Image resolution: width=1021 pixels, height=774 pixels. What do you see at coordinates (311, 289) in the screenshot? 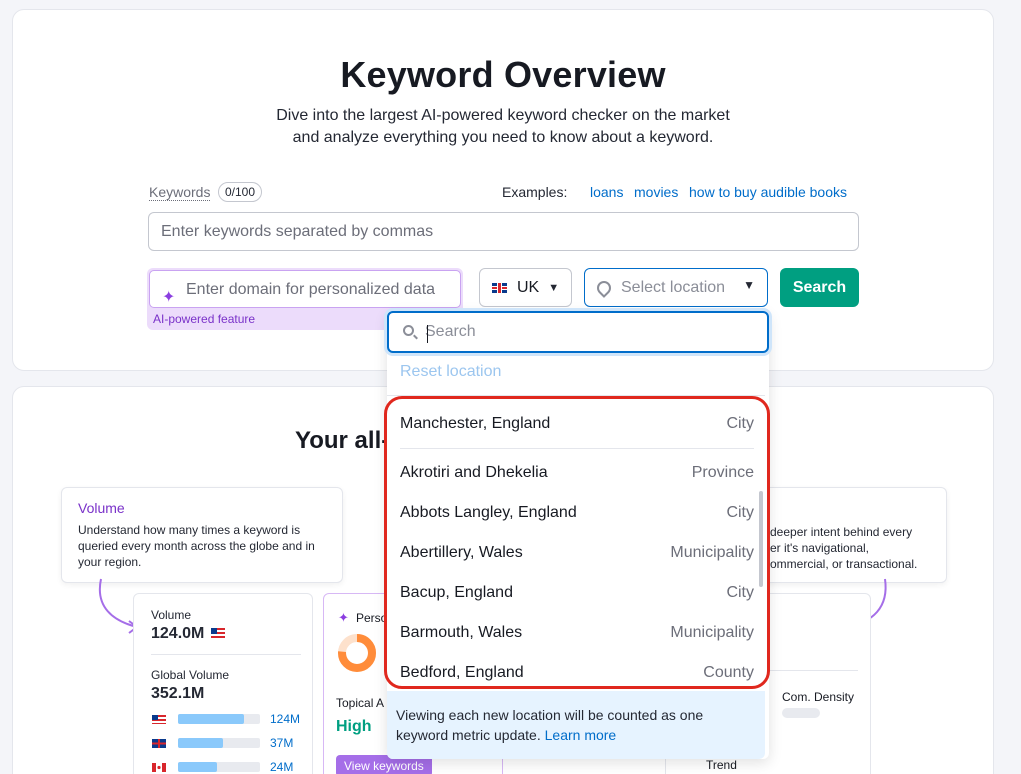
I see `domain-placeholder: Enter domain for personalized data` at bounding box center [311, 289].